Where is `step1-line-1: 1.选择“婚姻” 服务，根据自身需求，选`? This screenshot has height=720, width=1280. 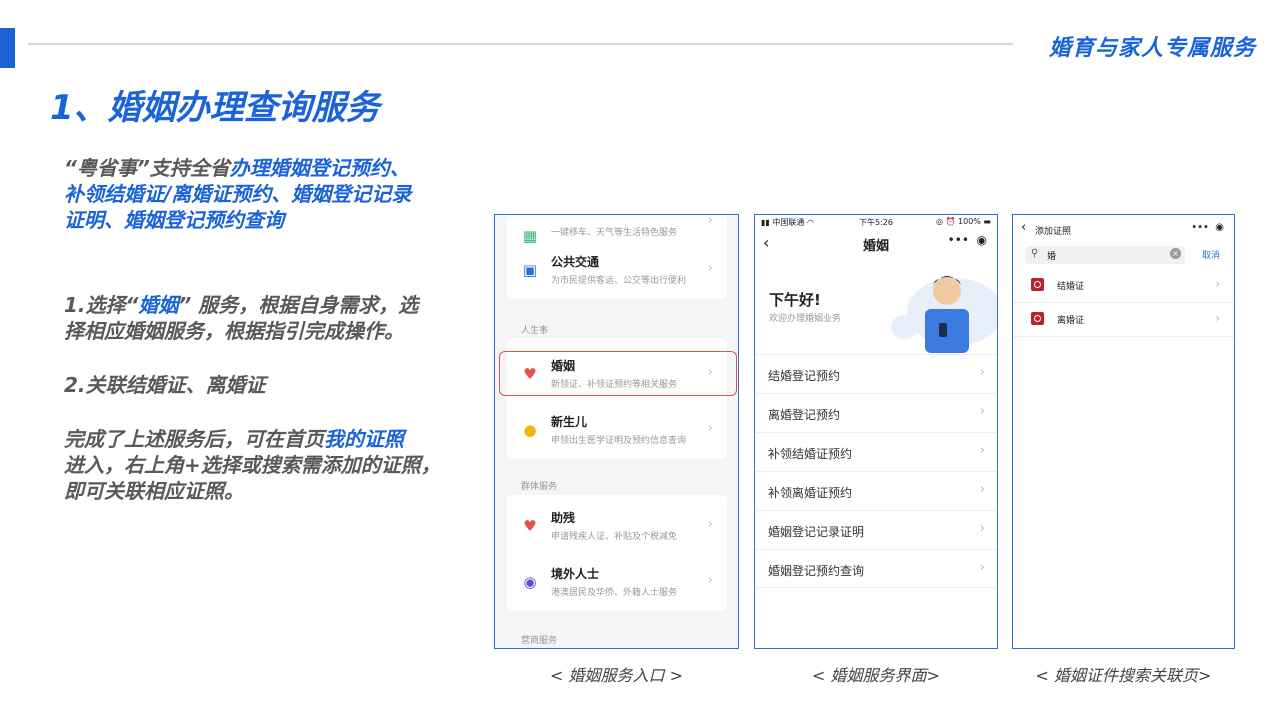 step1-line-1: 1.选择“婚姻” 服务，根据自身需求，选 is located at coordinates (241, 305).